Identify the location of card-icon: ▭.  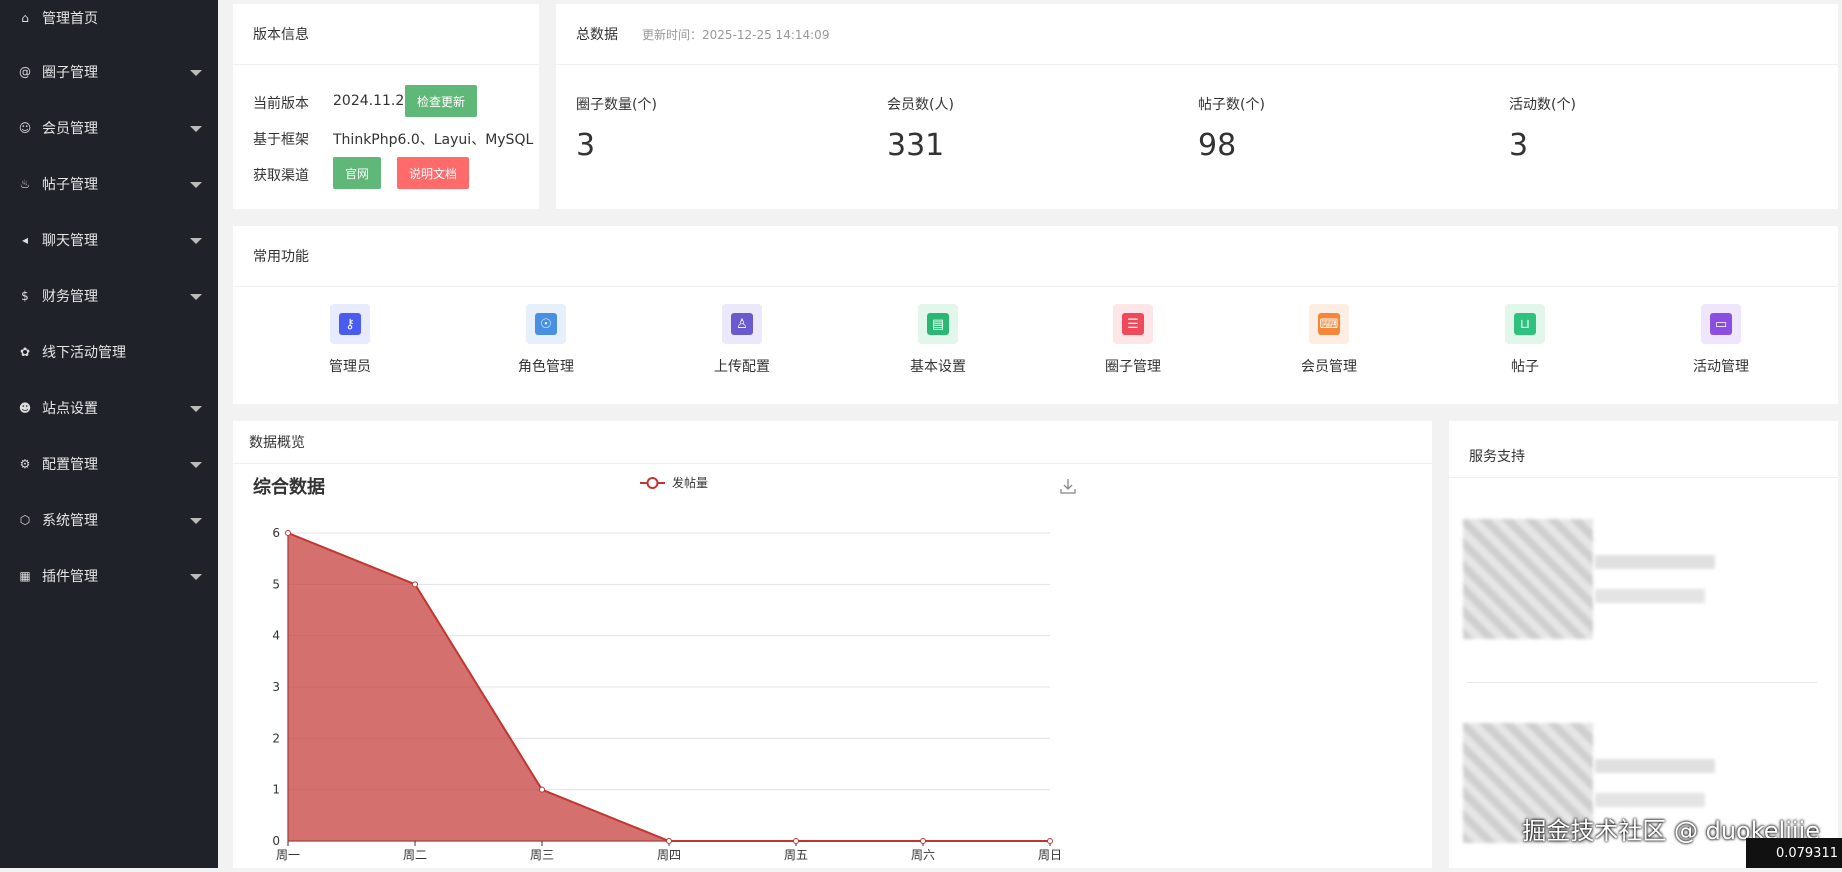
(1721, 324).